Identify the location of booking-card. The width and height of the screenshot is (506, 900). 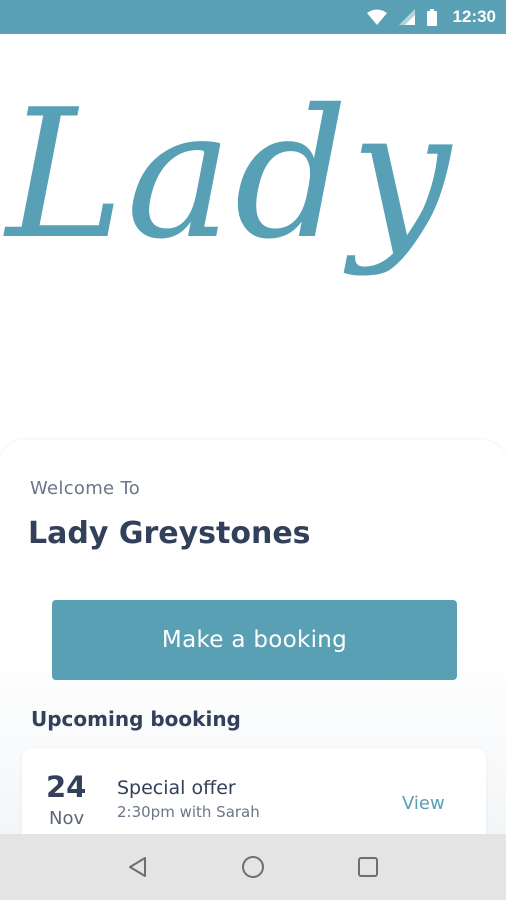
(254, 791).